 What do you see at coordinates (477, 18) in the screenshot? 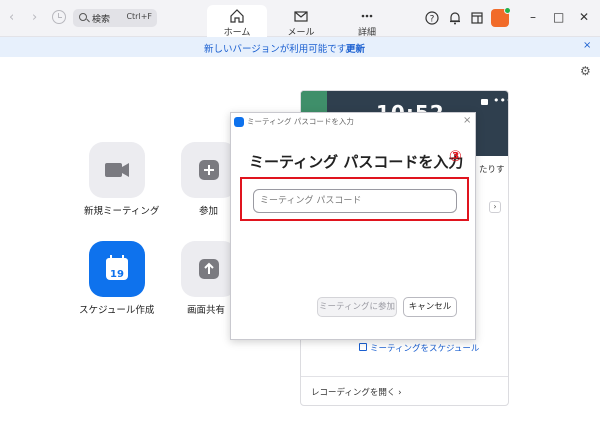
I see `calendar-panel-icon` at bounding box center [477, 18].